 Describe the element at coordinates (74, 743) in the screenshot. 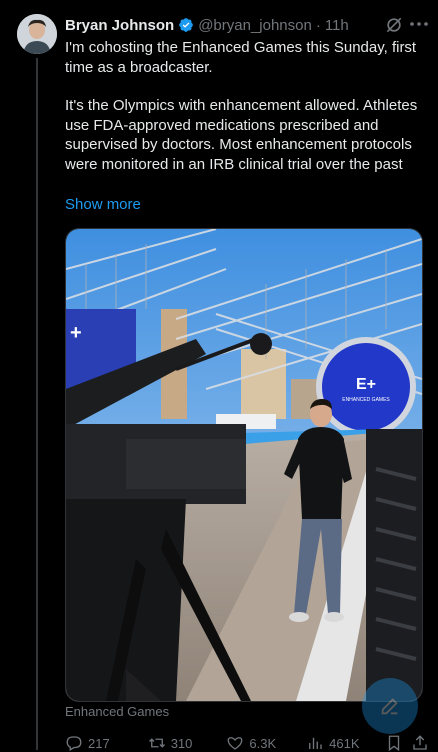

I see `reply-icon` at that location.